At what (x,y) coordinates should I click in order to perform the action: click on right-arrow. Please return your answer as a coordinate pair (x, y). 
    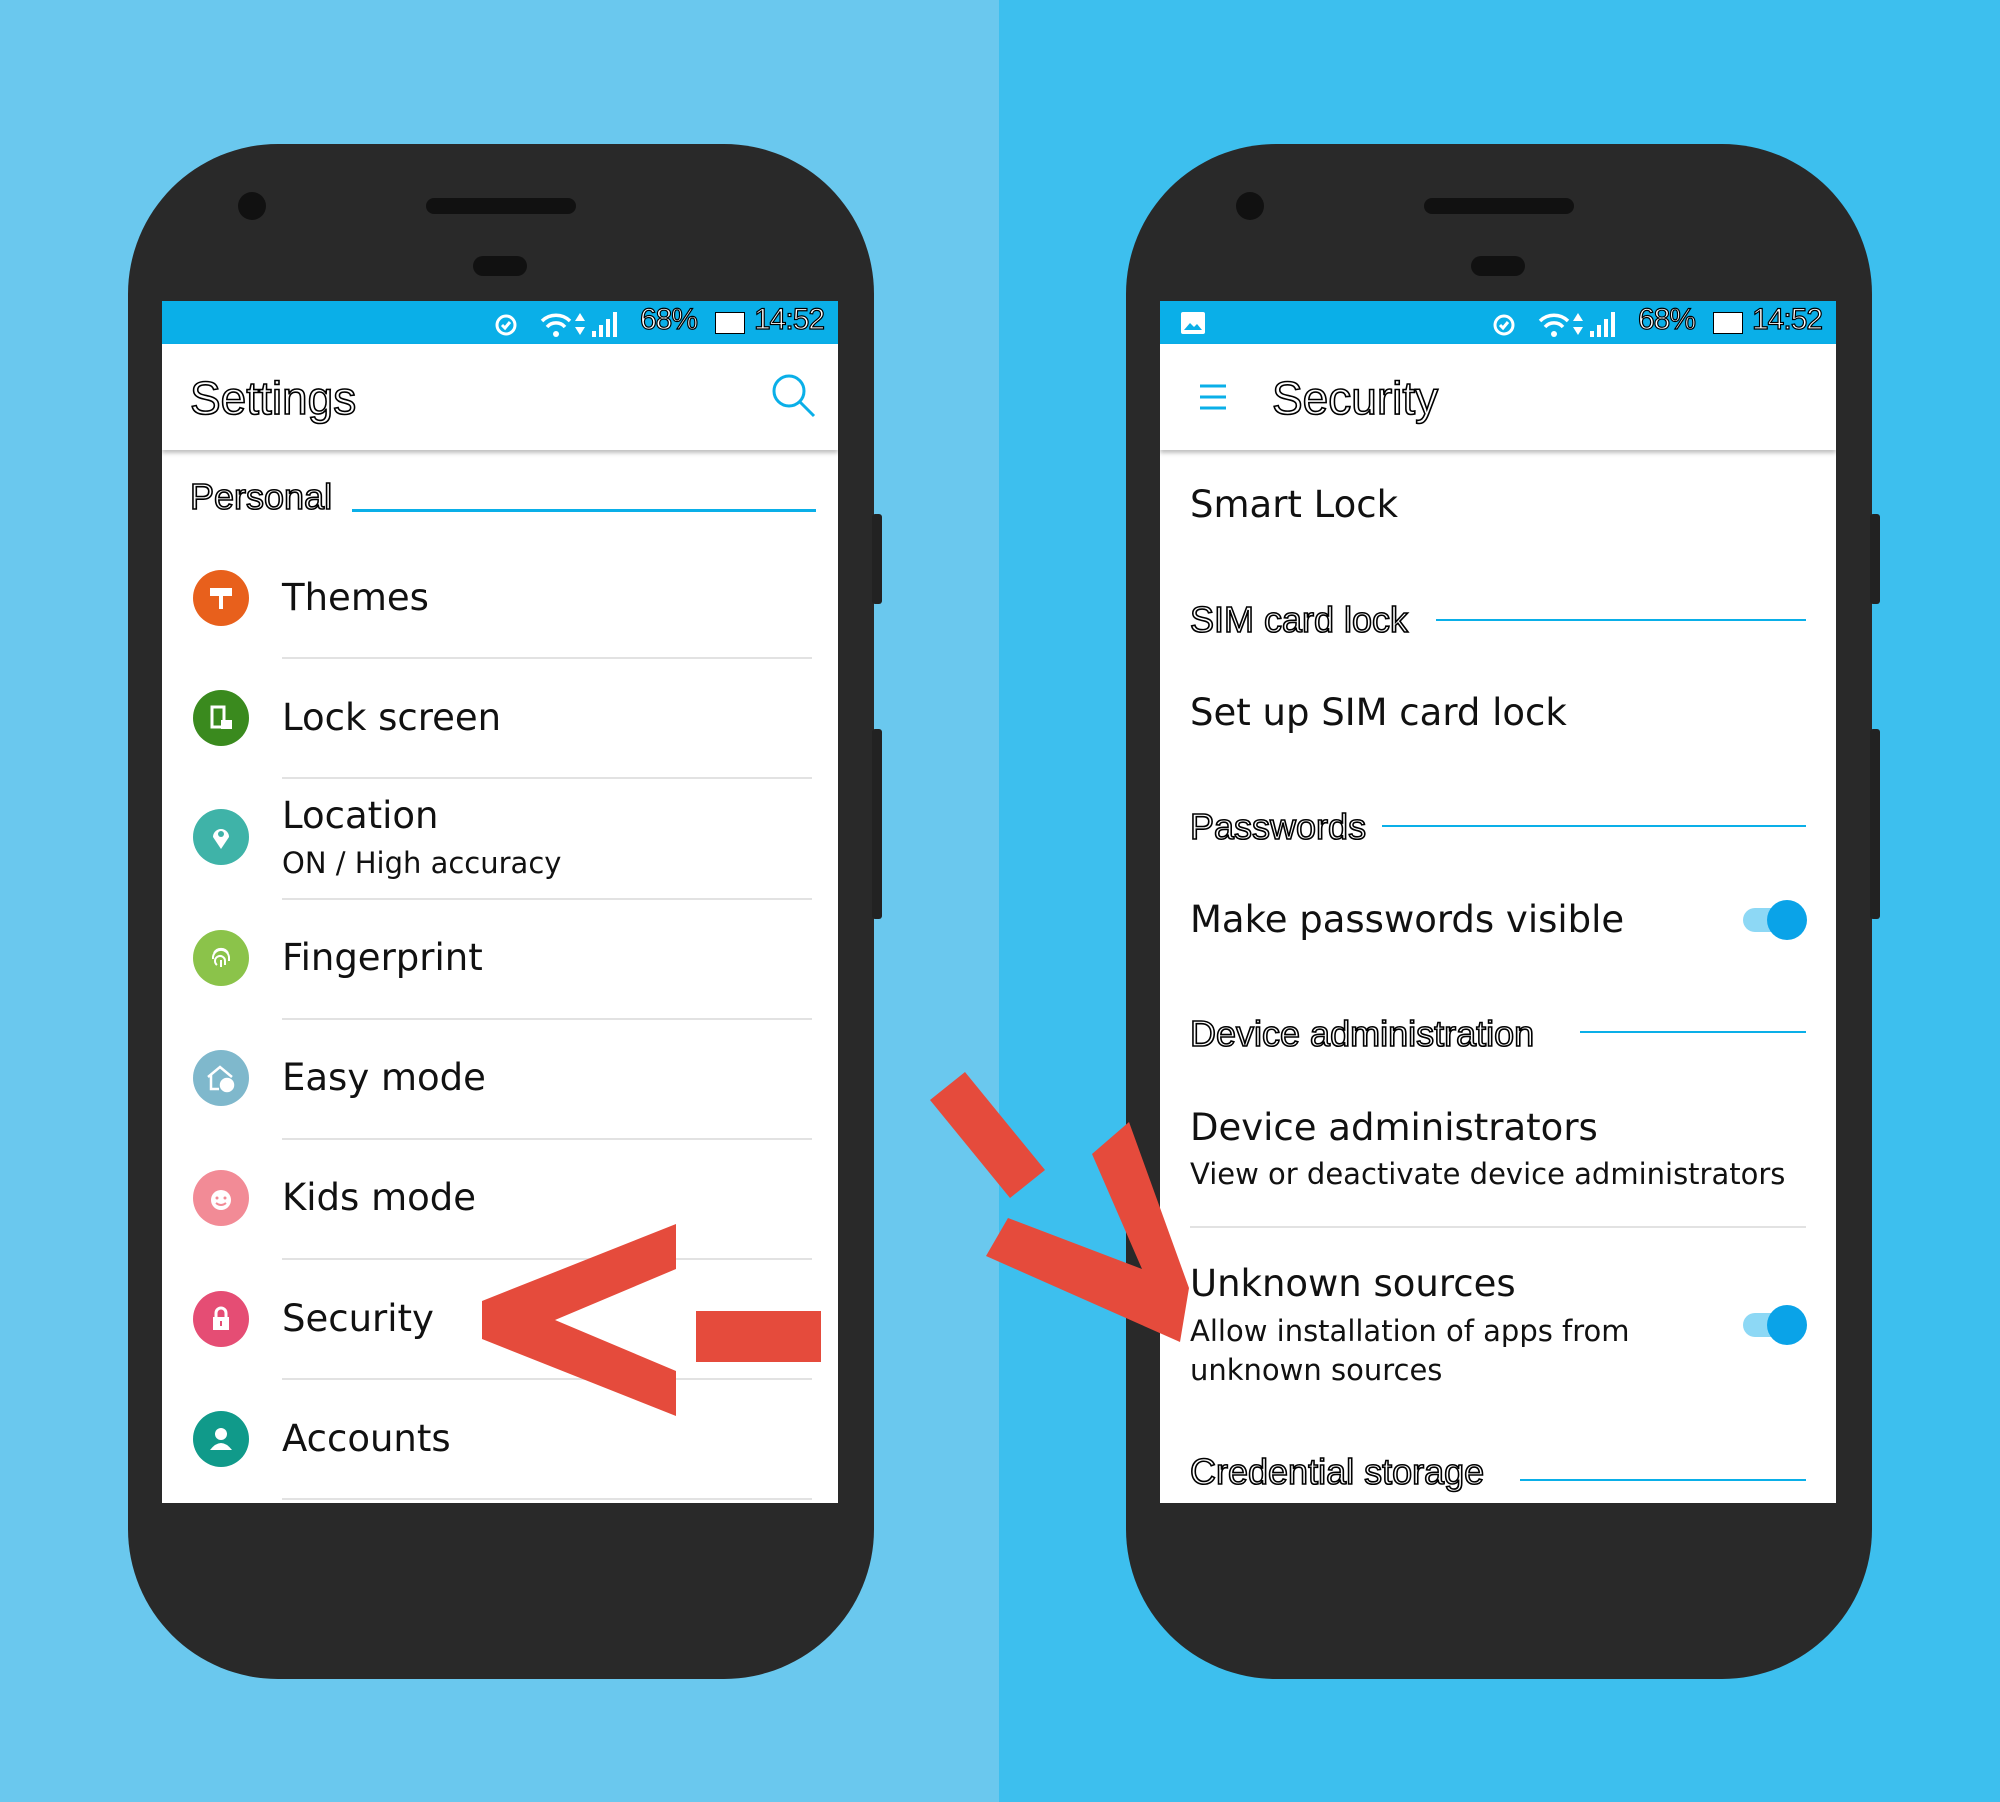
    Looking at the image, I should click on (1059, 1207).